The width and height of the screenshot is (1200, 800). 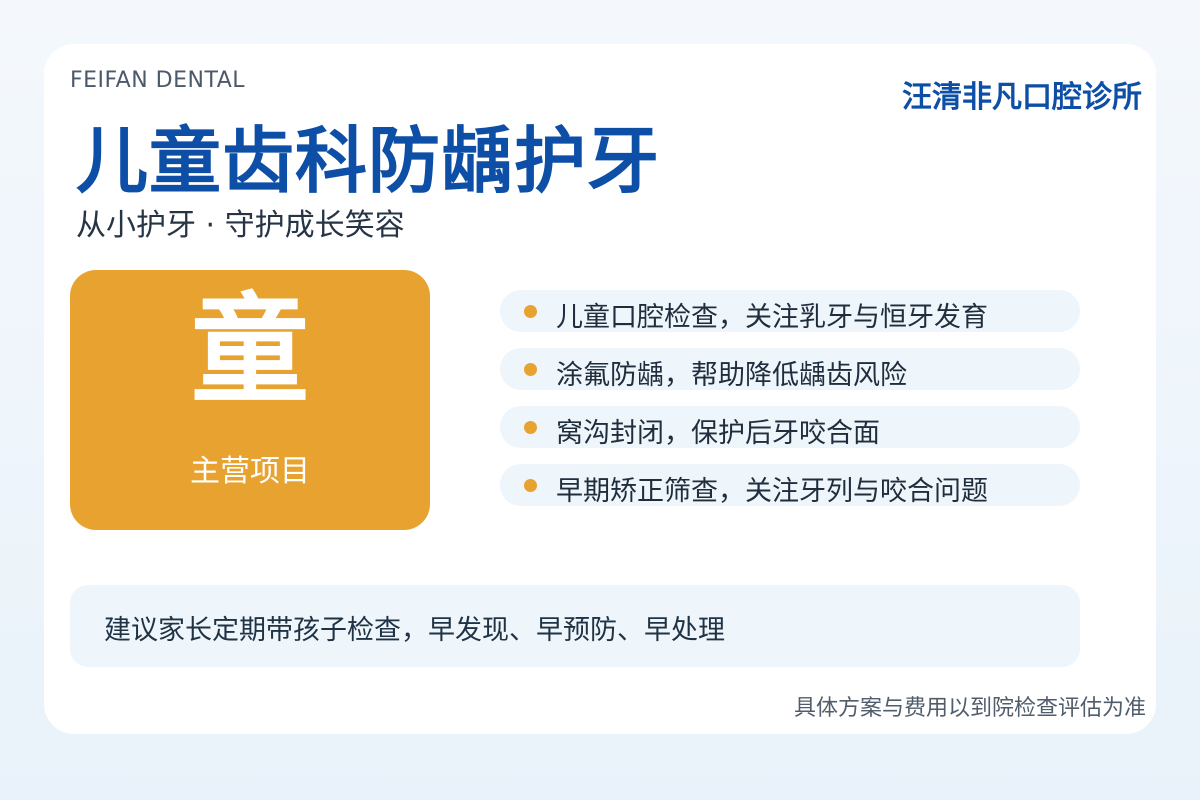 What do you see at coordinates (1022, 97) in the screenshot?
I see `clinic-name: 汪清非凡口腔诊所` at bounding box center [1022, 97].